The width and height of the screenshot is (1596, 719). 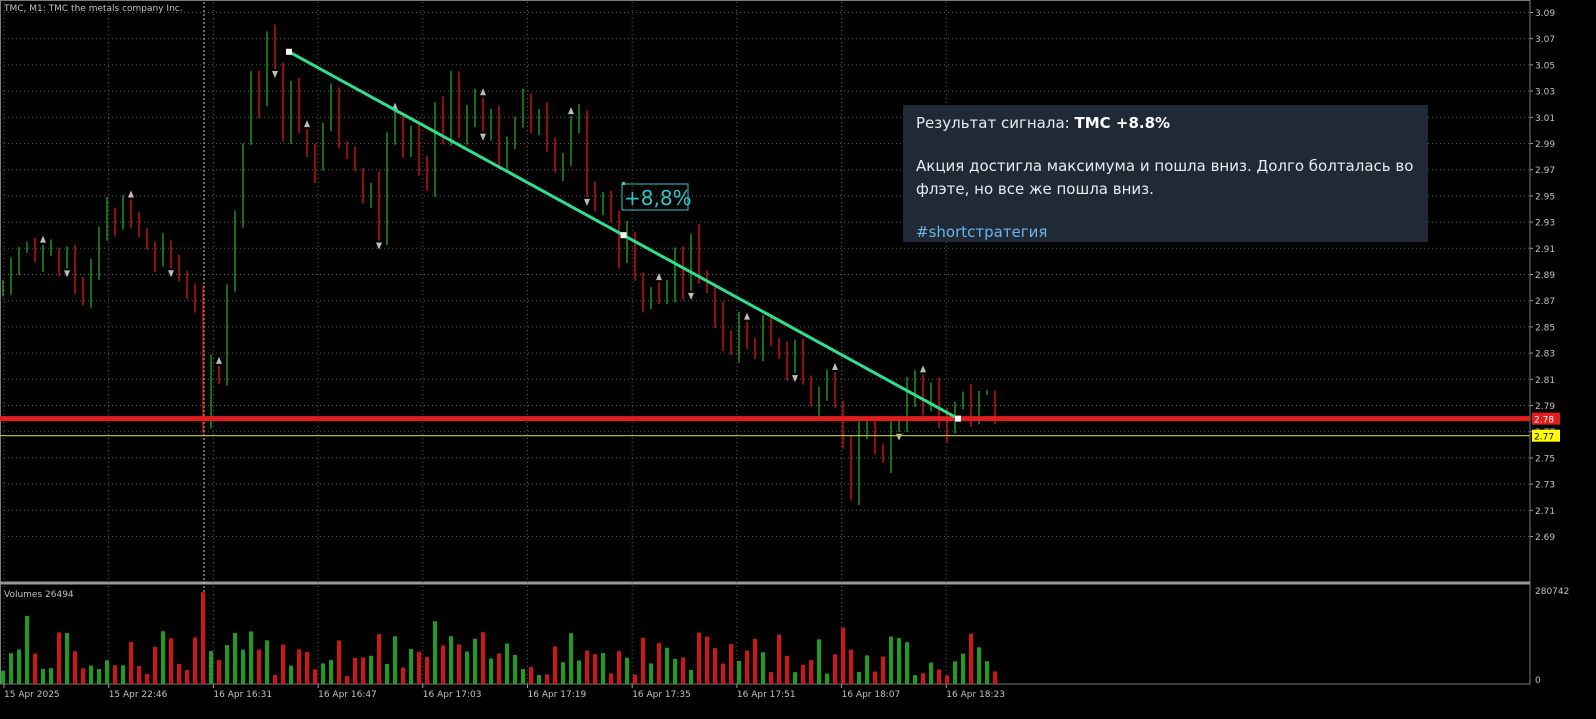 What do you see at coordinates (975, 695) in the screenshot?
I see `x-tick-label: 16 Apr 18:23` at bounding box center [975, 695].